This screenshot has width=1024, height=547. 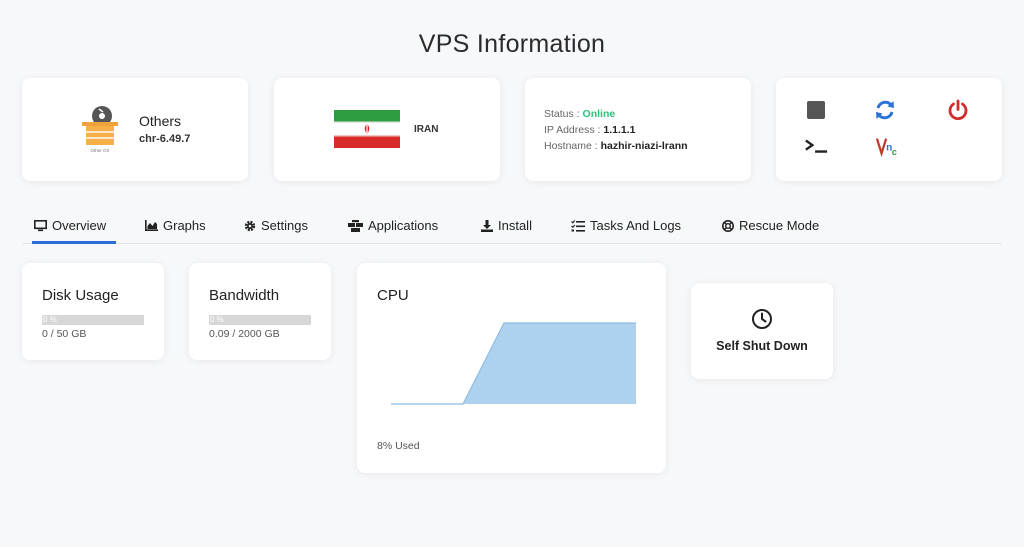 I want to click on console-button, so click(x=816, y=146).